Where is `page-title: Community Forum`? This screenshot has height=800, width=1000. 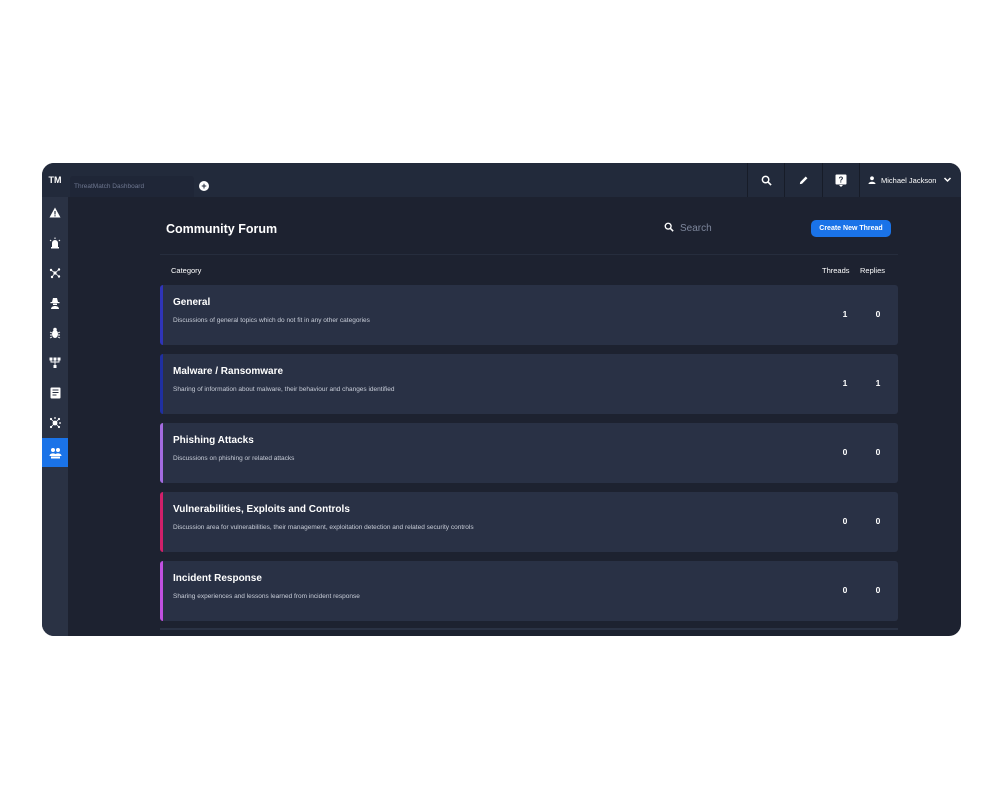
page-title: Community Forum is located at coordinates (222, 229).